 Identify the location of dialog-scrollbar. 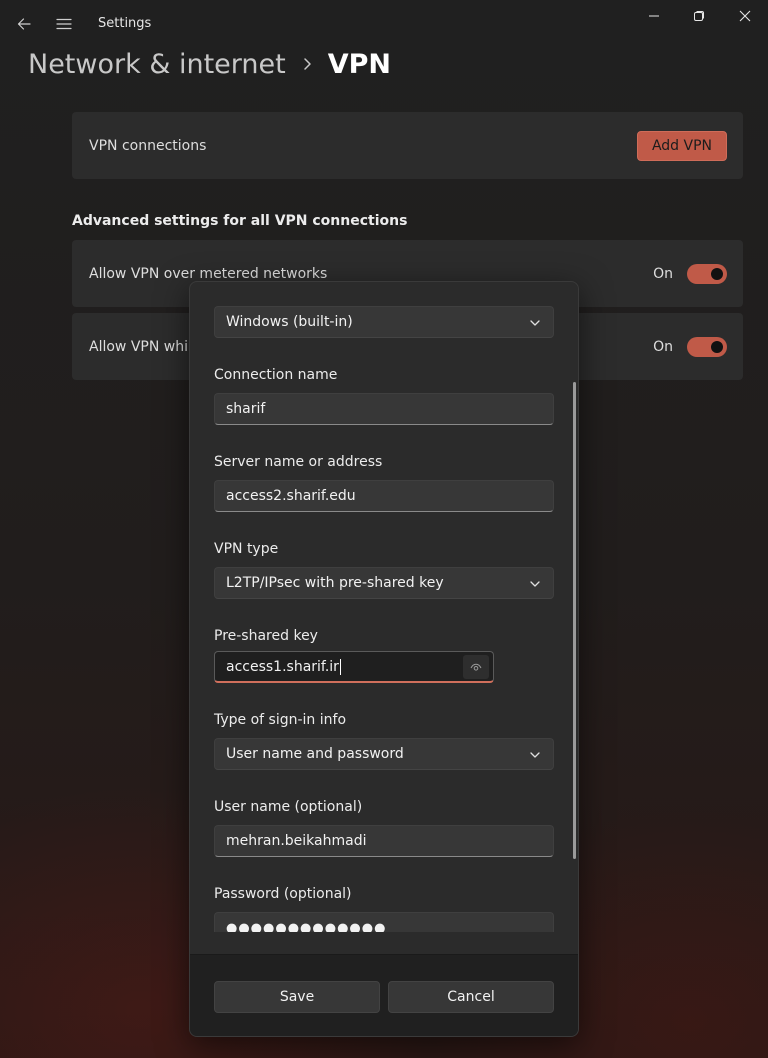
(574, 620).